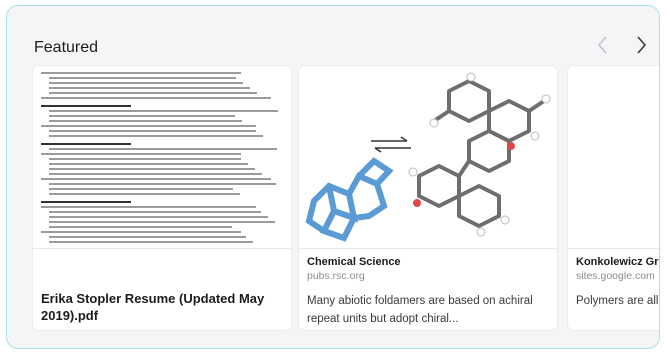 The width and height of the screenshot is (667, 354). Describe the element at coordinates (617, 301) in the screenshot. I see `card-description: Polymers are all a the commodity p` at that location.